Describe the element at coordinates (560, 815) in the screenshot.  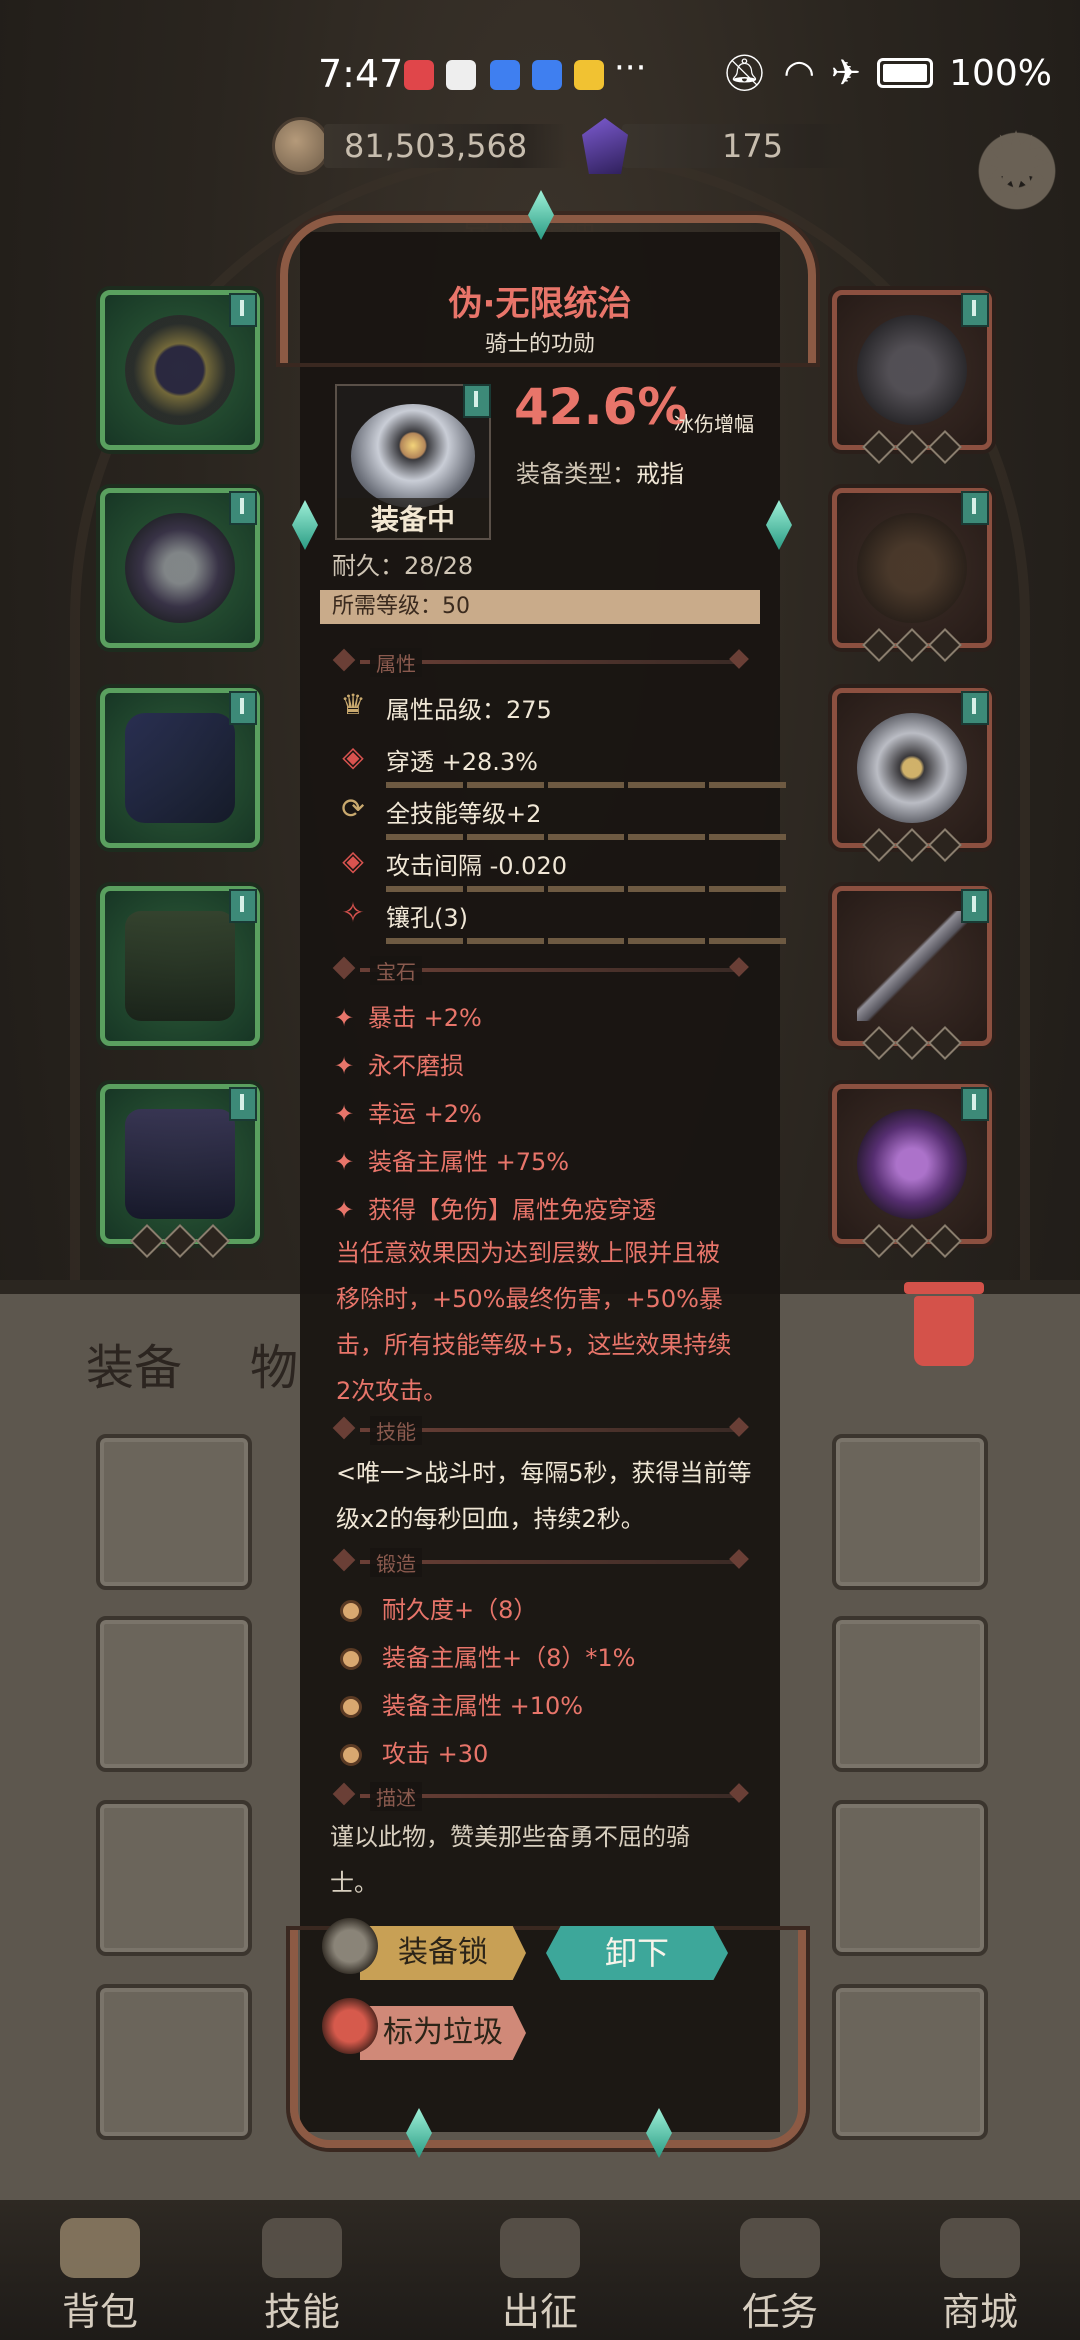
I see `attribute-row: ⟳ 全技能等级+2` at that location.